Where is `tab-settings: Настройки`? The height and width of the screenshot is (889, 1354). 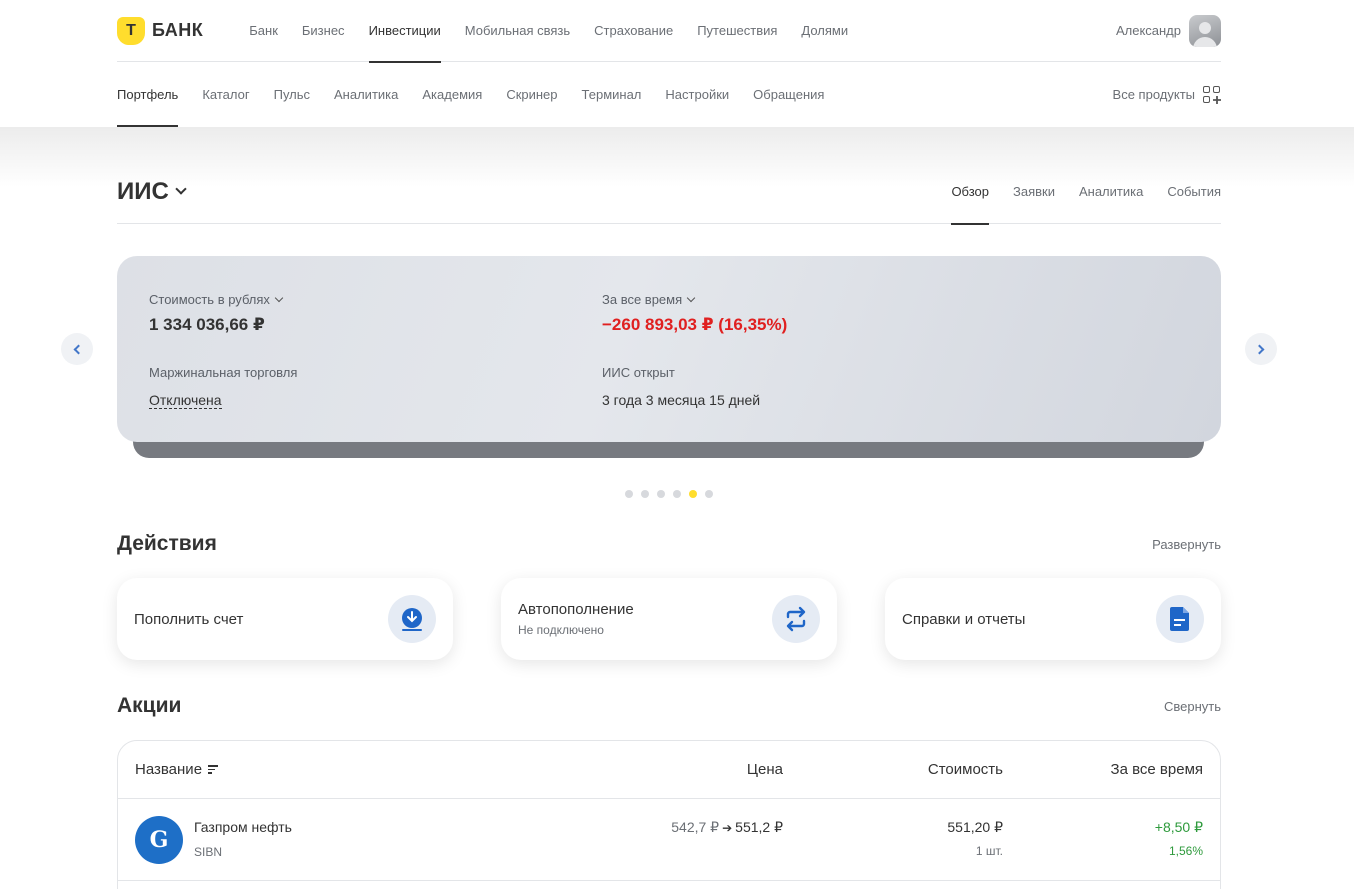
tab-settings: Настройки is located at coordinates (697, 94).